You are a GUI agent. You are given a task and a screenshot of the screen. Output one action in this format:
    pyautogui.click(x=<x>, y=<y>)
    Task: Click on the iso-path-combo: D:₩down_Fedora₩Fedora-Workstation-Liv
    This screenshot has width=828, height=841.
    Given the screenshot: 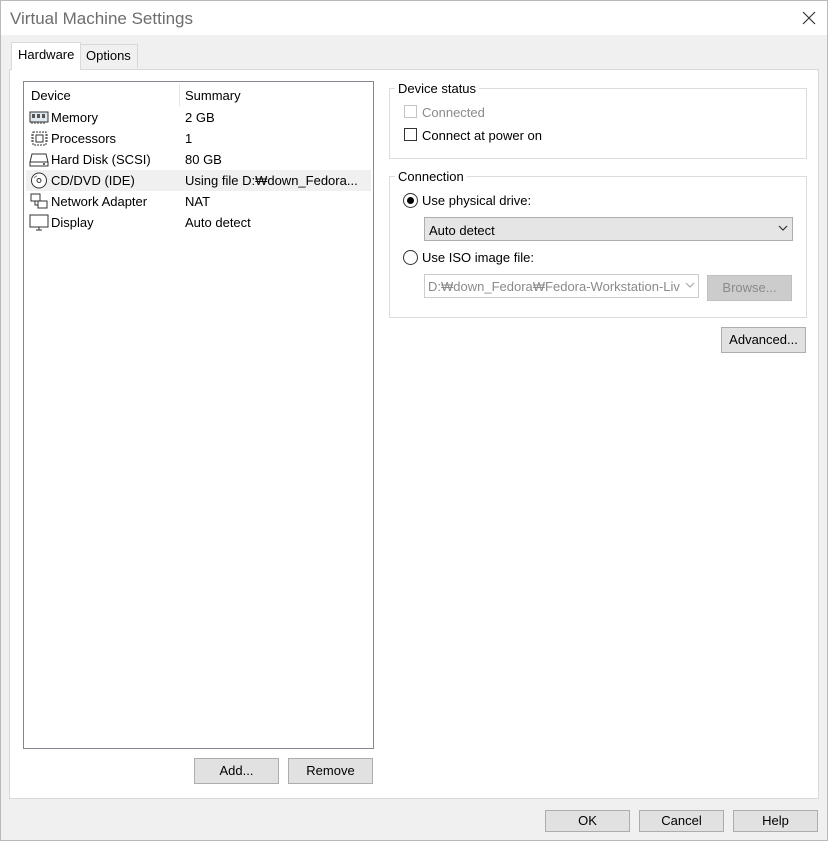 What is the action you would take?
    pyautogui.click(x=561, y=286)
    